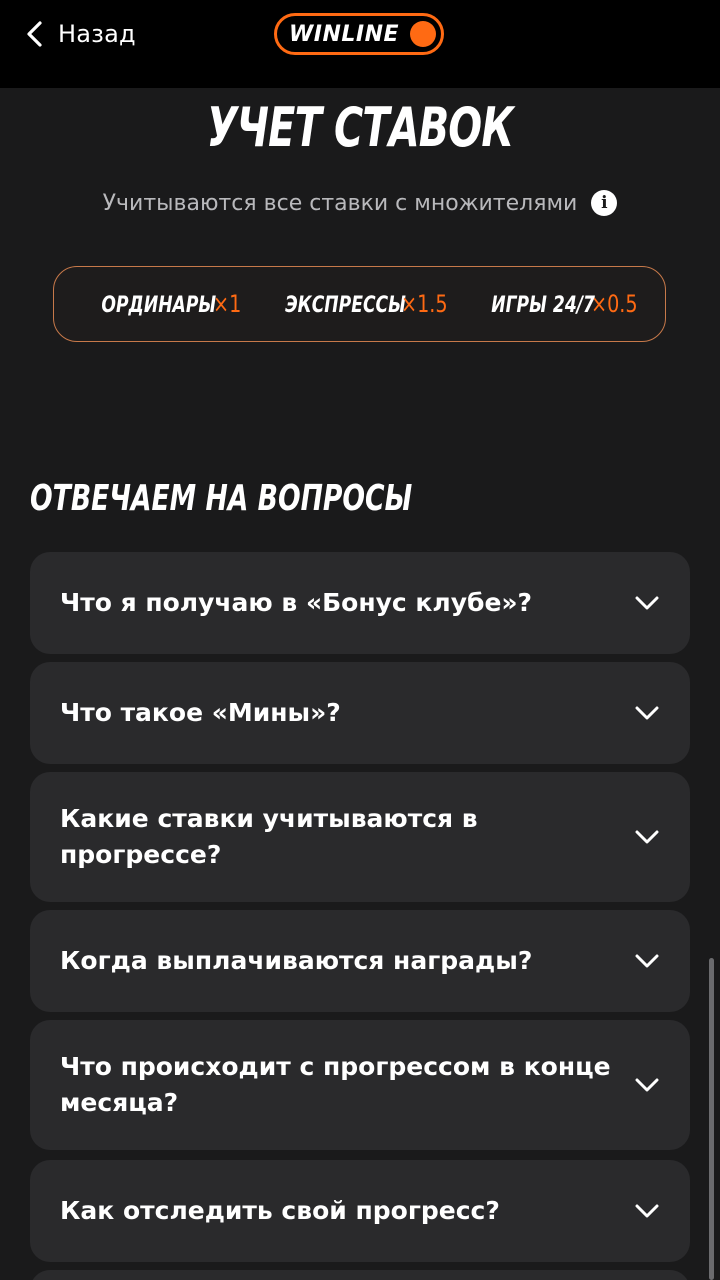 The width and height of the screenshot is (720, 1280). I want to click on faq-item: Как отследить свой прогресс?, so click(360, 1211).